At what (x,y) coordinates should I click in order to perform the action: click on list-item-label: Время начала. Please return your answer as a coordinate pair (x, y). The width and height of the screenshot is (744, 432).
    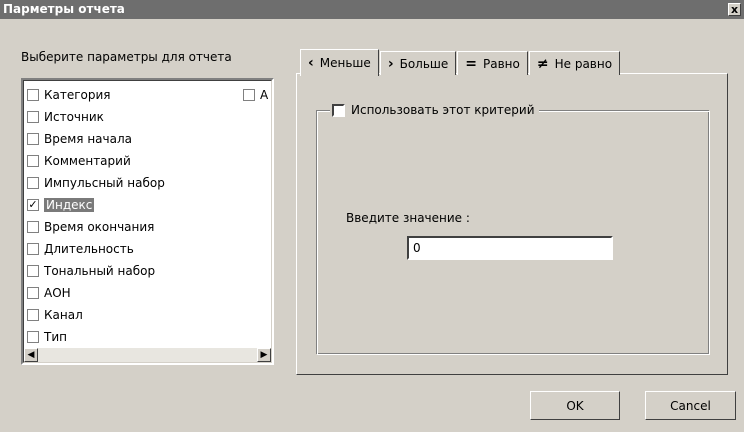
    Looking at the image, I should click on (88, 139).